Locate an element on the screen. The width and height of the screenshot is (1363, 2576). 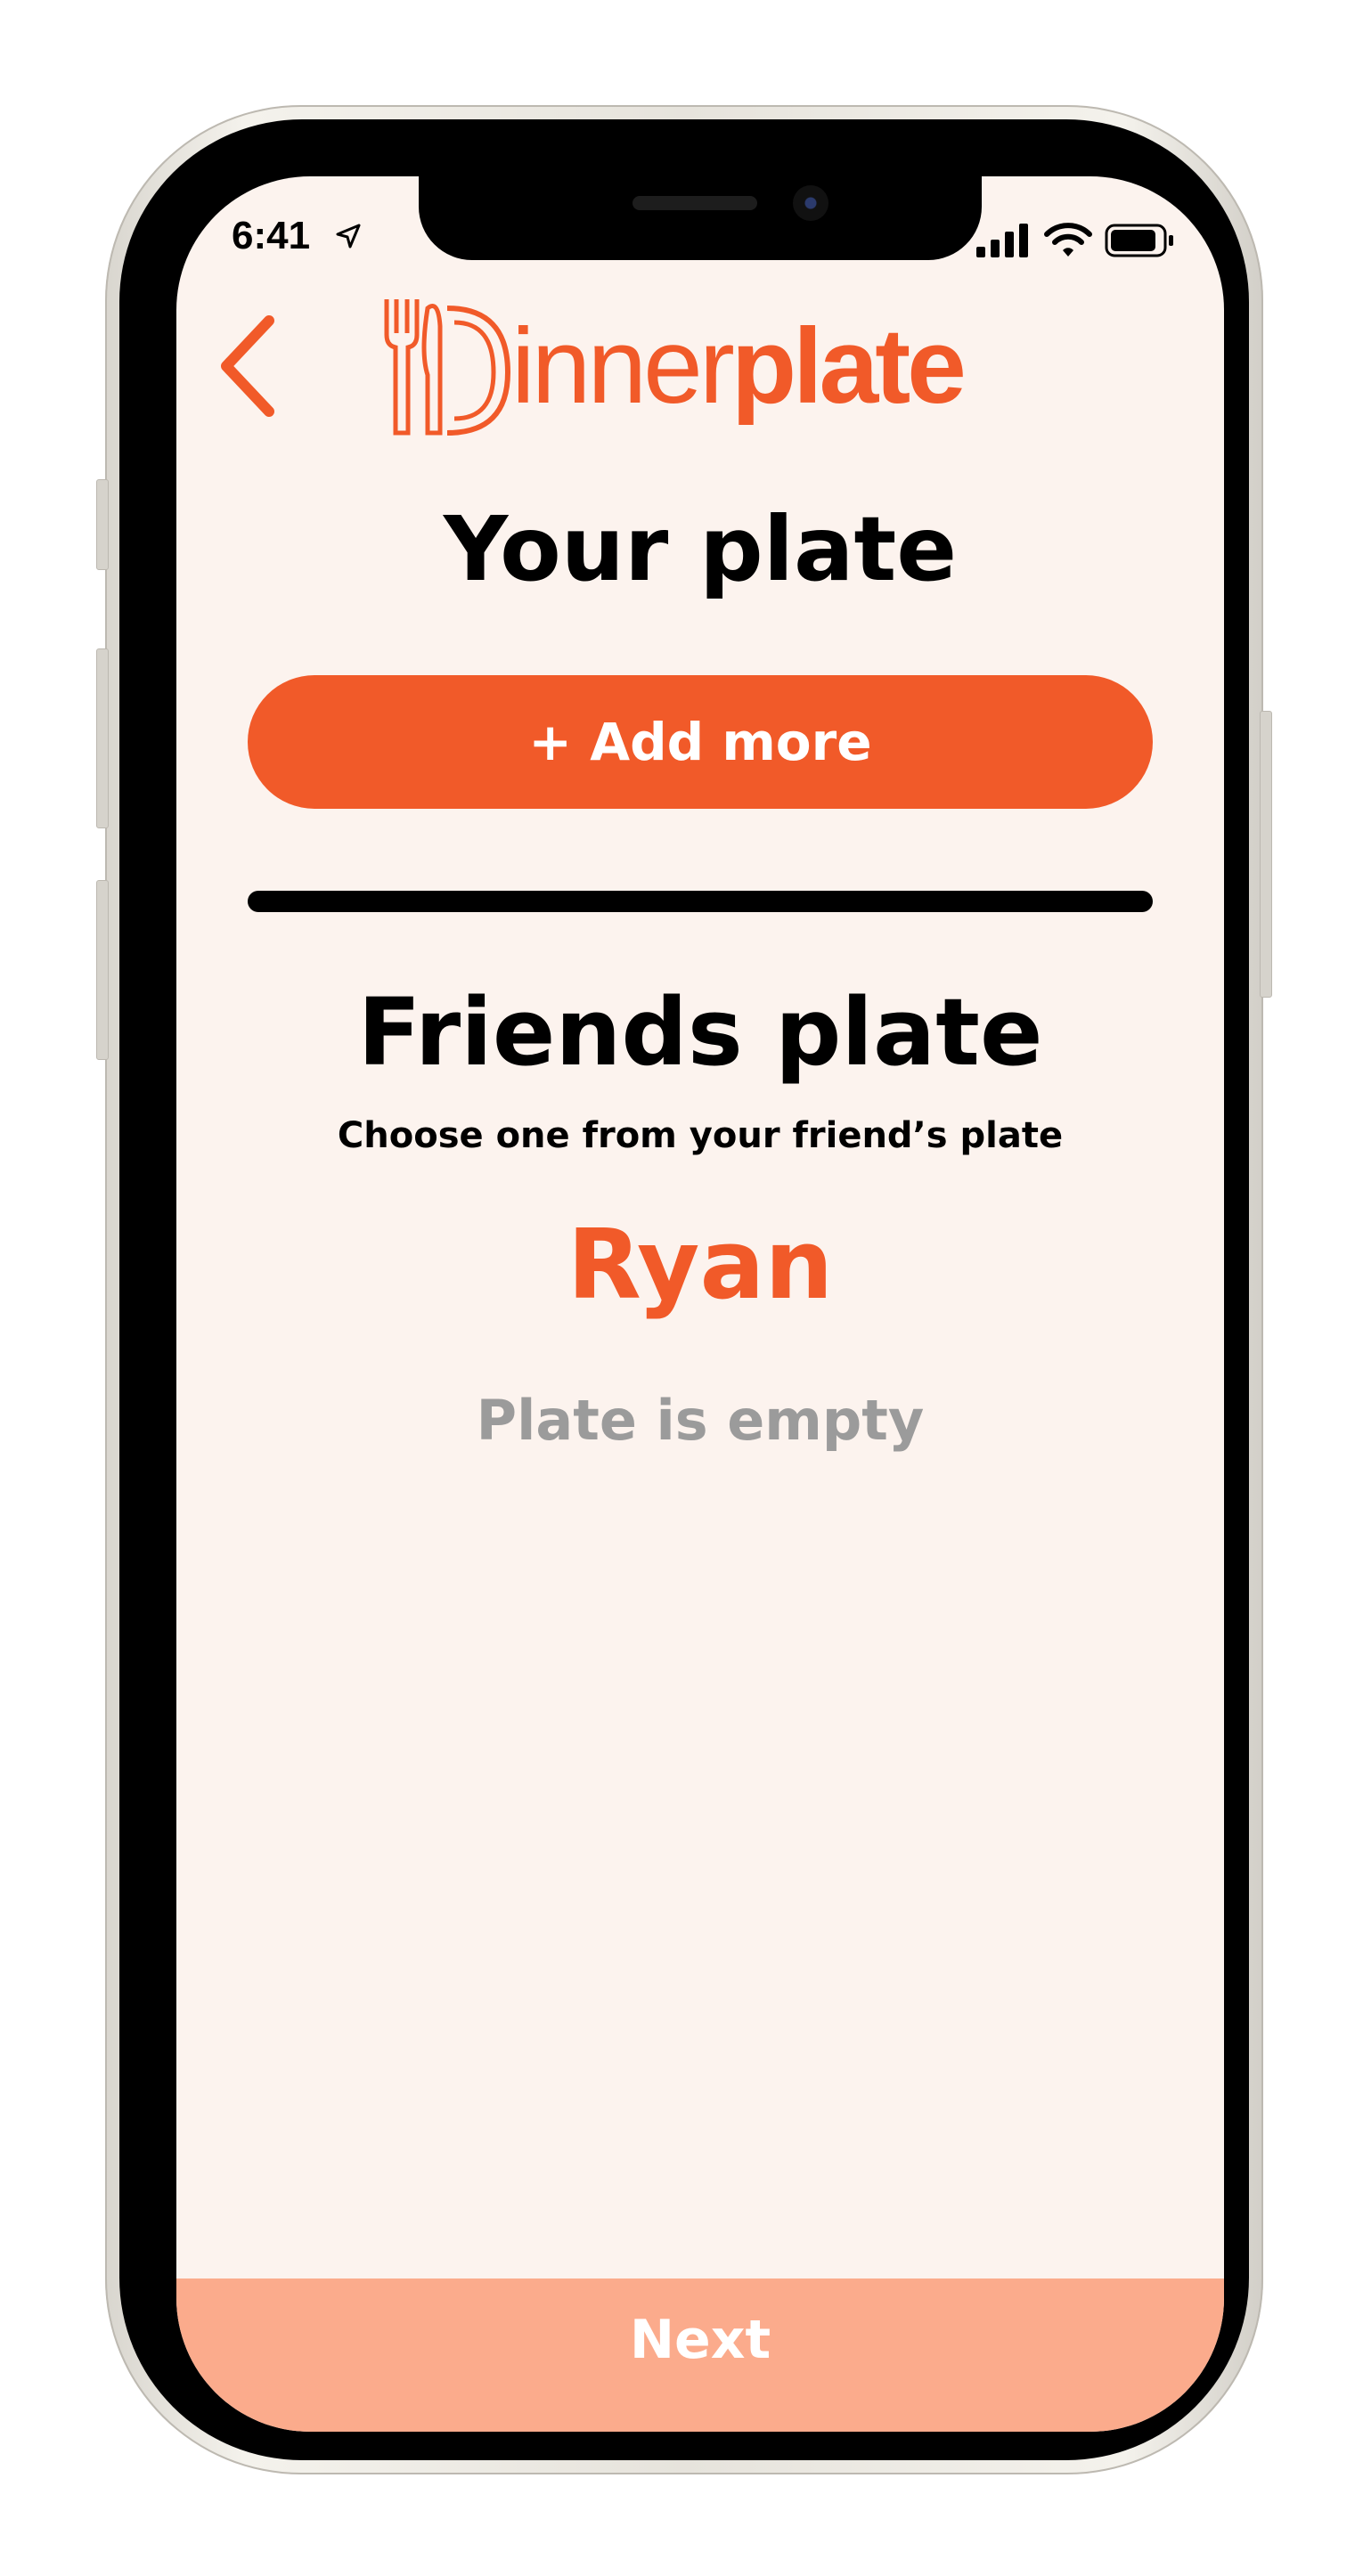
next-button: Next is located at coordinates (700, 2355).